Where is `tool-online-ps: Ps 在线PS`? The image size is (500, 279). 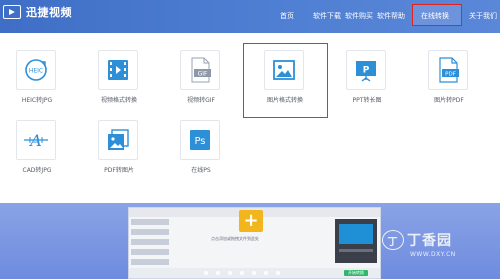
tool-online-ps: Ps 在线PS is located at coordinates (201, 152).